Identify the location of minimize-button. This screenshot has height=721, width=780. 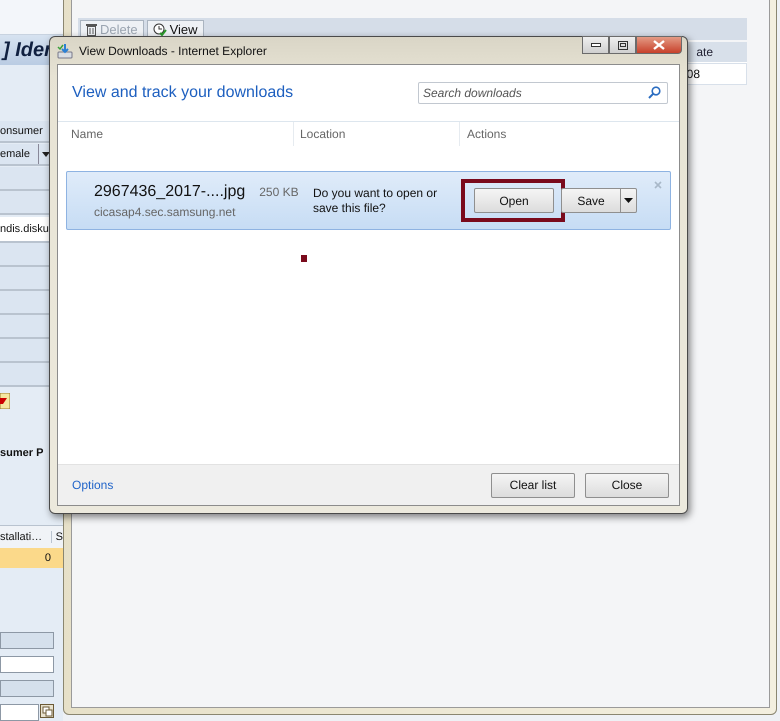
(595, 45).